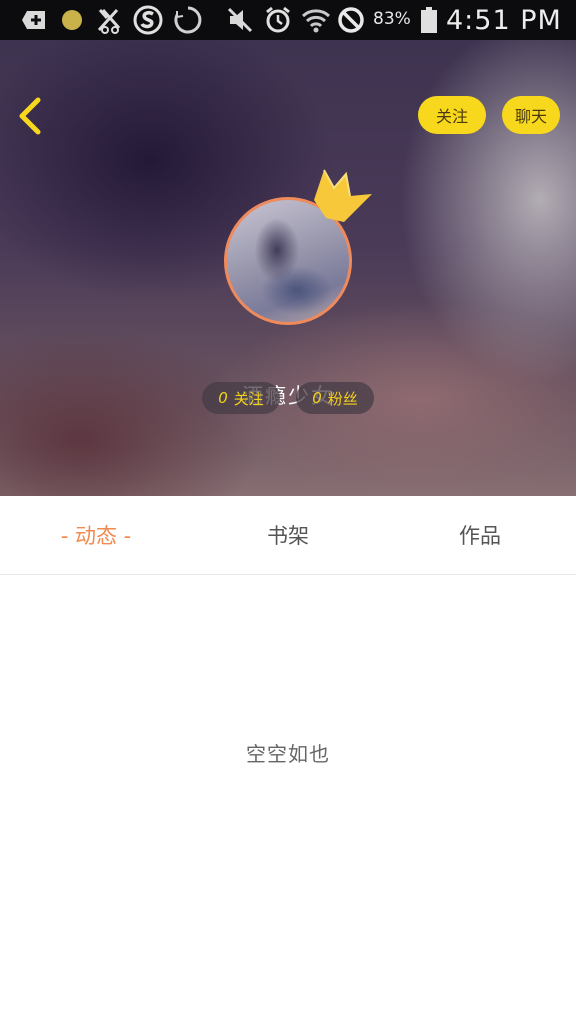 The width and height of the screenshot is (576, 1024). What do you see at coordinates (480, 535) in the screenshot?
I see `tab-works: 作品` at bounding box center [480, 535].